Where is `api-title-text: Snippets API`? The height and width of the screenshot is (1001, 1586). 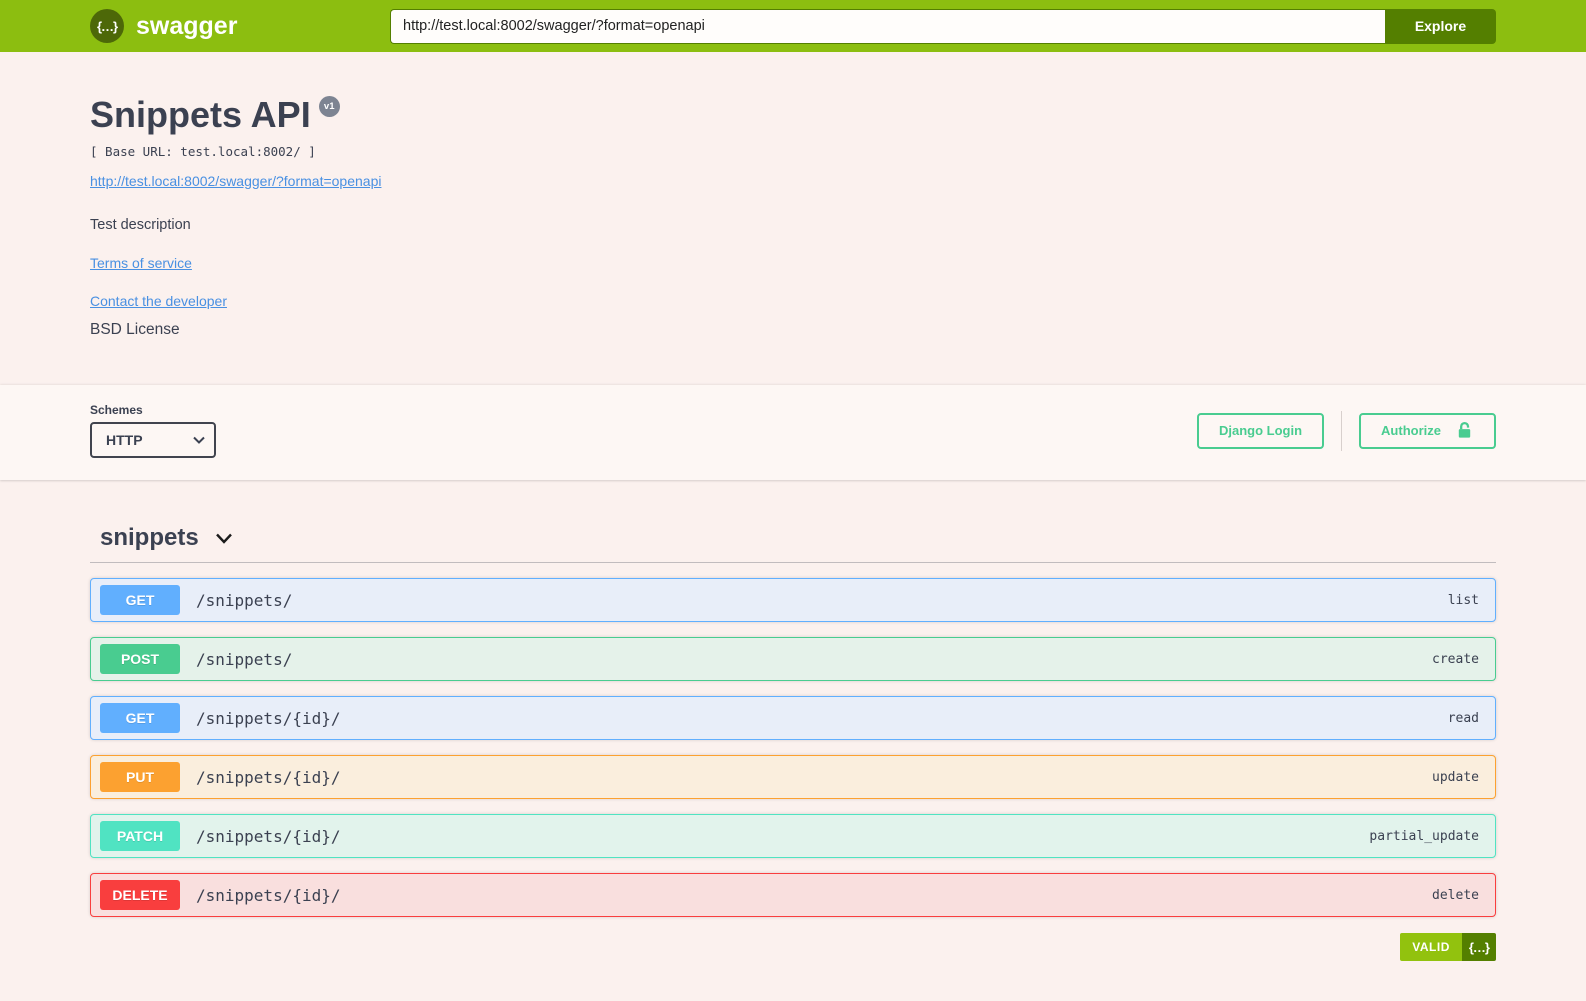
api-title-text: Snippets API is located at coordinates (200, 114).